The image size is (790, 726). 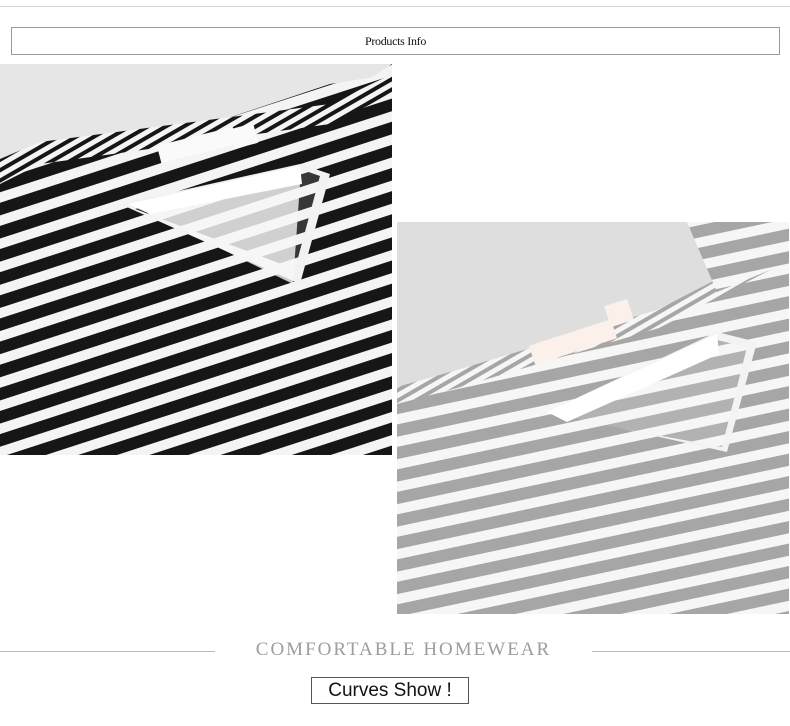 I want to click on divider-left, so click(x=107, y=651).